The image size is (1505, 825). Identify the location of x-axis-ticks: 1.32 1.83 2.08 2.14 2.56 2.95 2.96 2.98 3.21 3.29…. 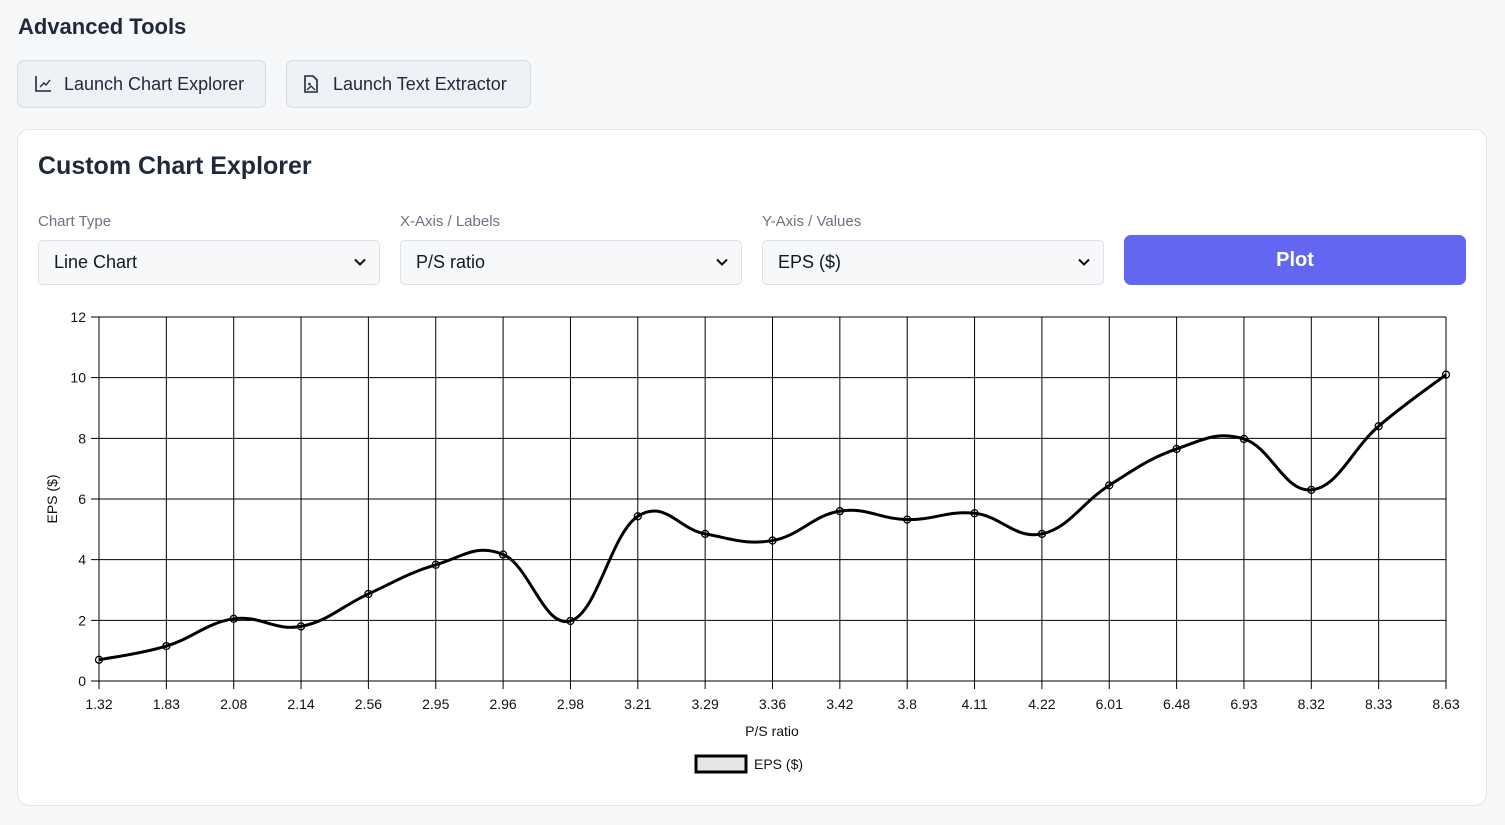
(772, 704).